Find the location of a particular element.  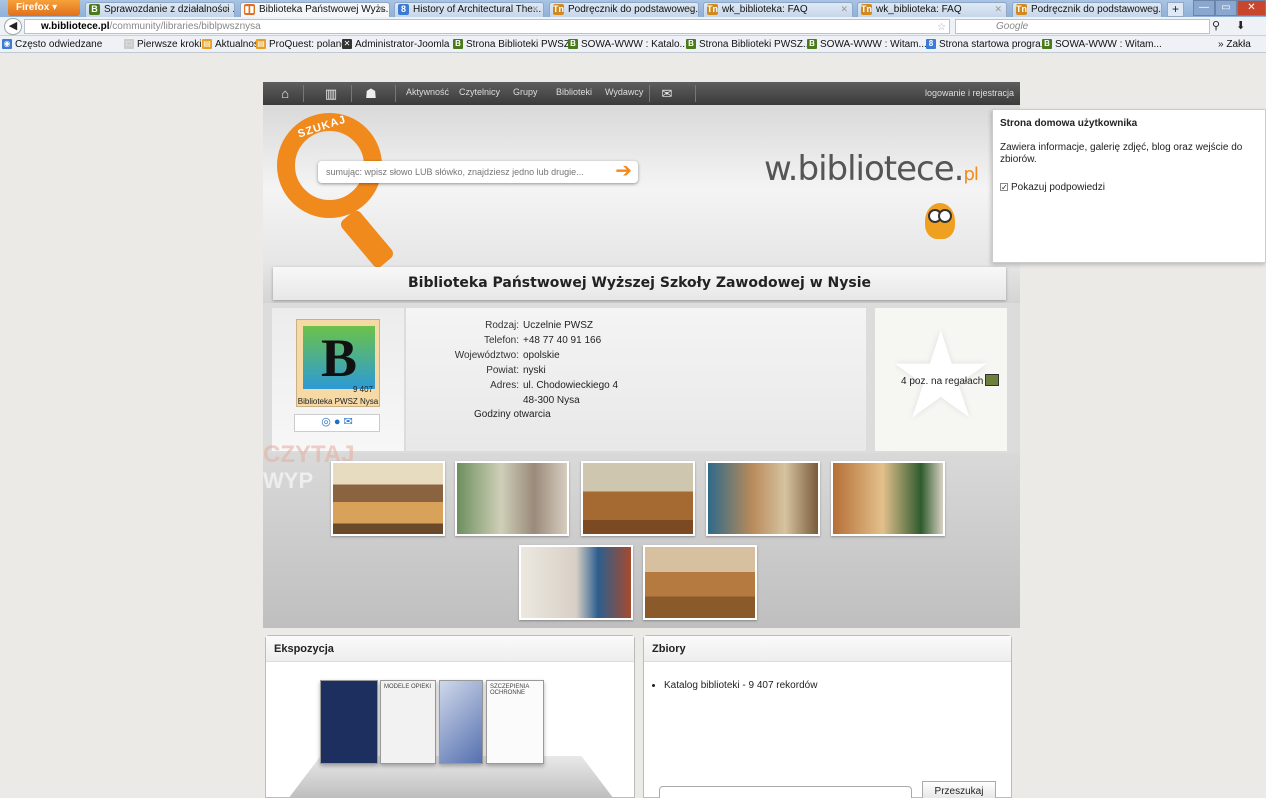

opening-hours-link: Godziny otwarcia is located at coordinates (512, 414).